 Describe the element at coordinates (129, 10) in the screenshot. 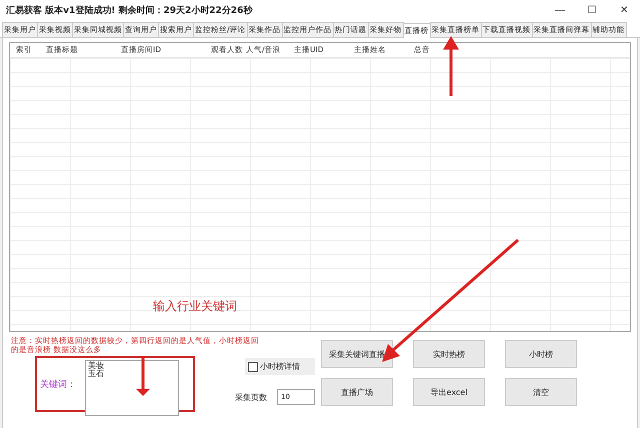

I see `window-title: 汇易获客 版本v1登陆成功! 剩余时间：29天2小时22分26秒` at that location.